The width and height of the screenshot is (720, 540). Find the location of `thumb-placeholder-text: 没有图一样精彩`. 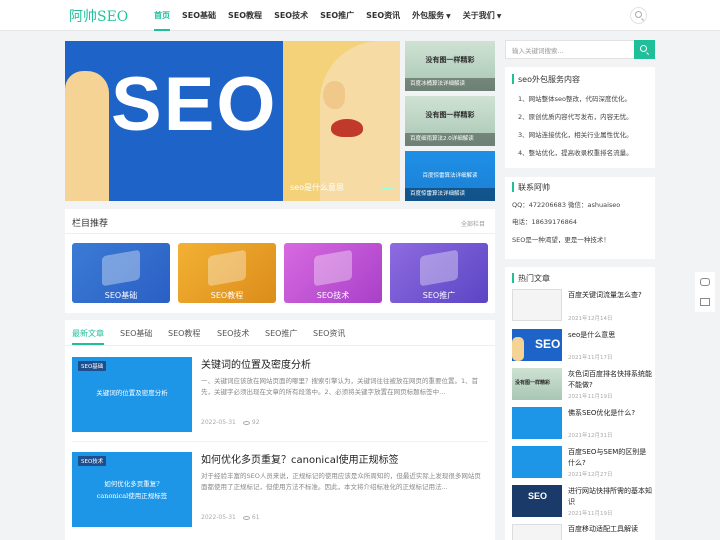

thumb-placeholder-text: 没有图一样精彩 is located at coordinates (450, 59).